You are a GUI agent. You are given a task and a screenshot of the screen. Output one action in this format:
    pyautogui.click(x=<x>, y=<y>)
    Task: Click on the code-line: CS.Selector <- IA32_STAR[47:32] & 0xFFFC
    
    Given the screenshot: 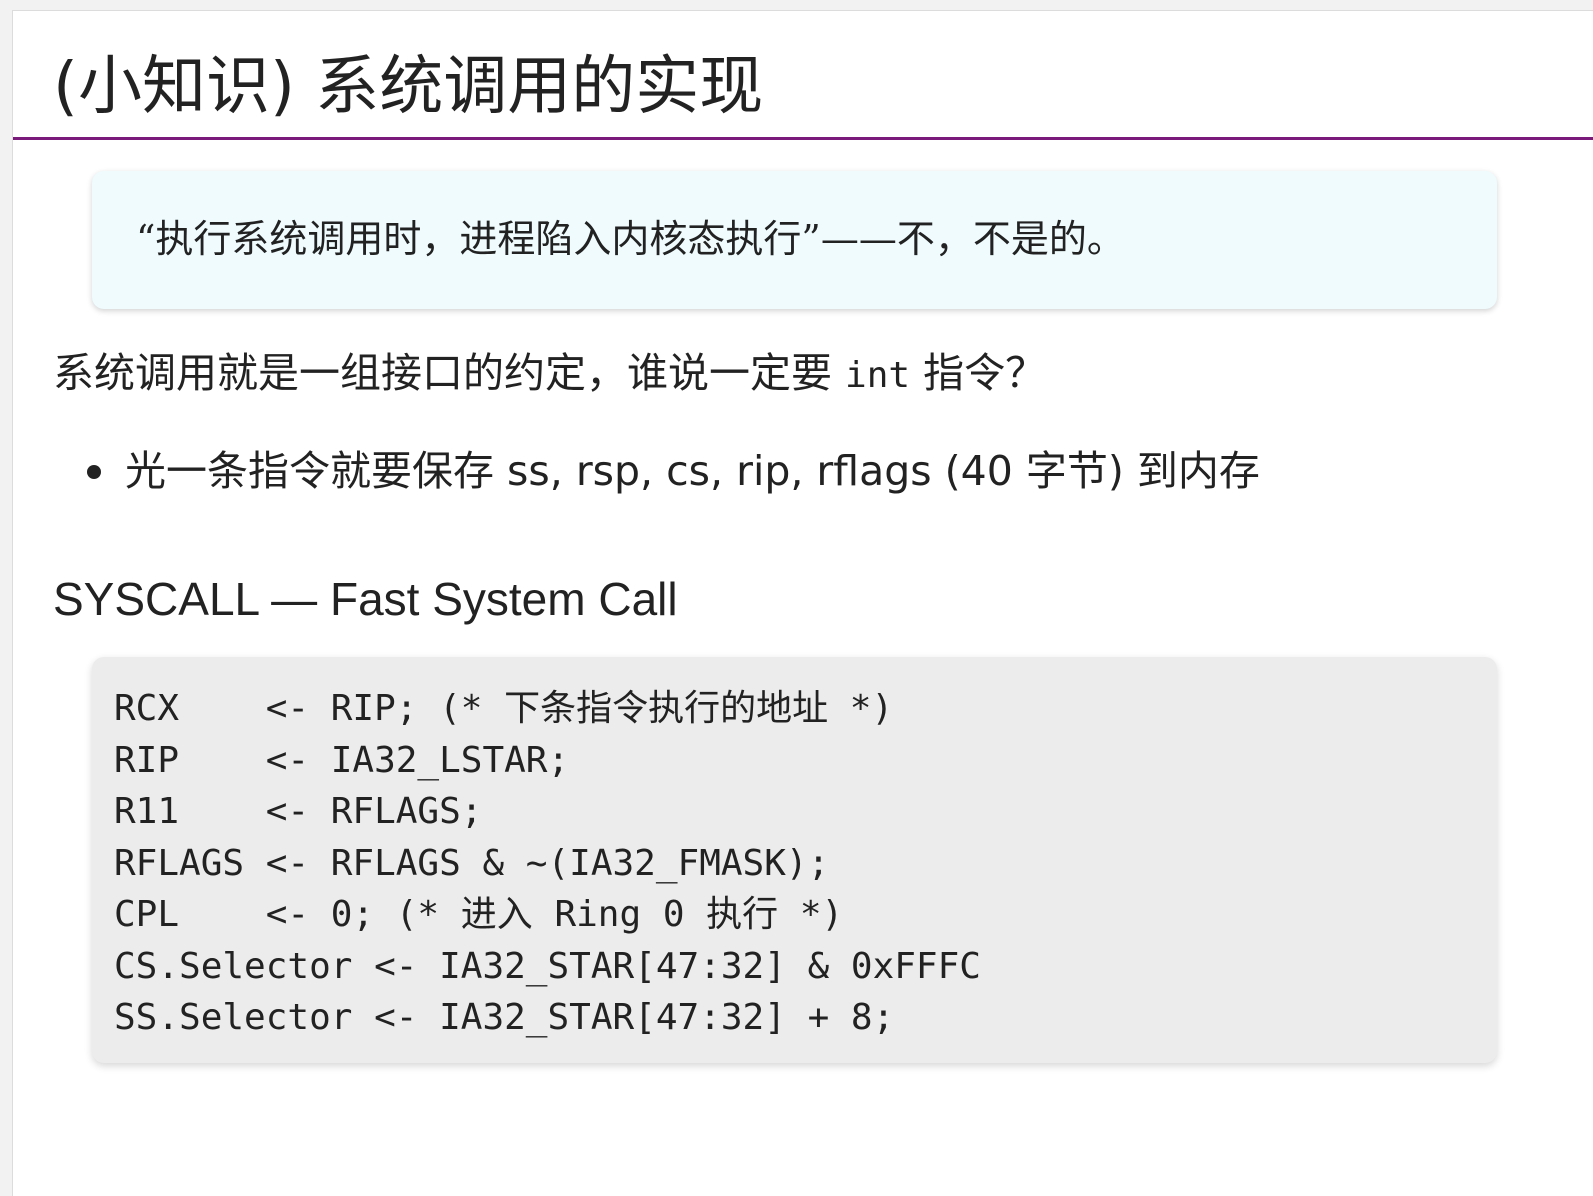 What is the action you would take?
    pyautogui.click(x=547, y=966)
    